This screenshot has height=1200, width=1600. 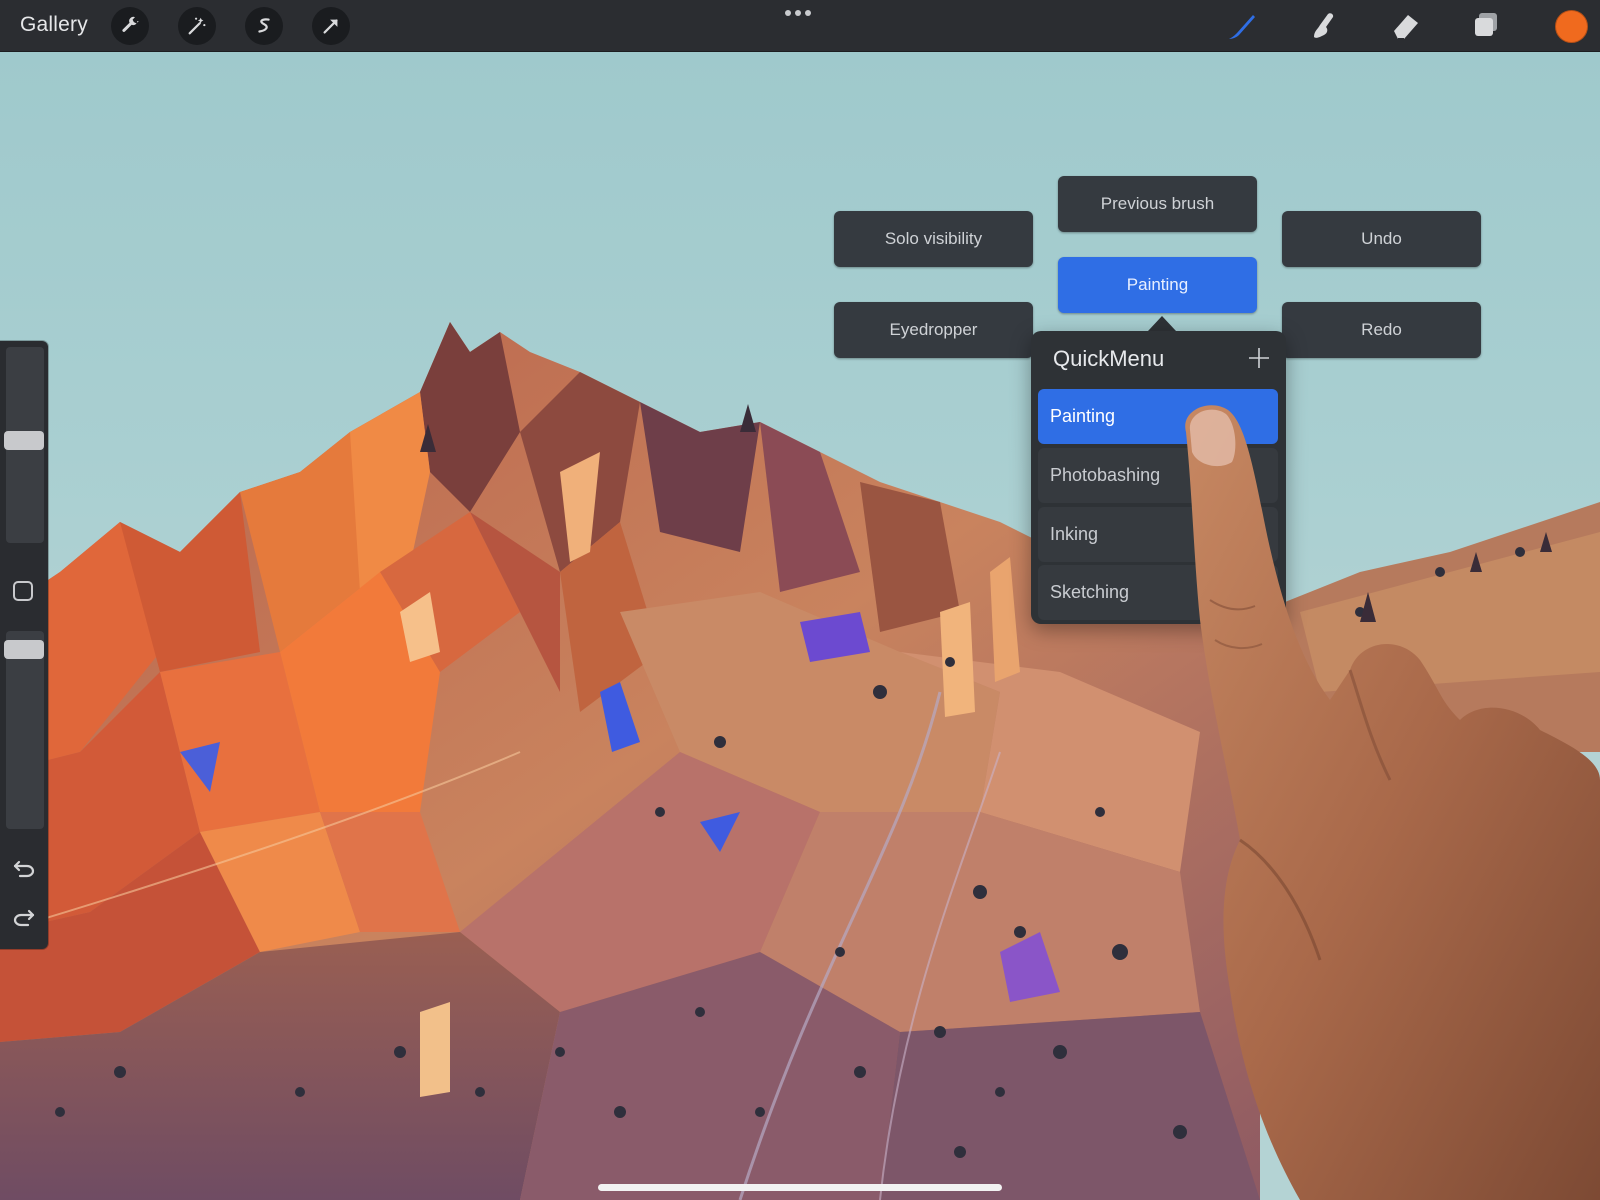 What do you see at coordinates (23, 591) in the screenshot?
I see `modify-button` at bounding box center [23, 591].